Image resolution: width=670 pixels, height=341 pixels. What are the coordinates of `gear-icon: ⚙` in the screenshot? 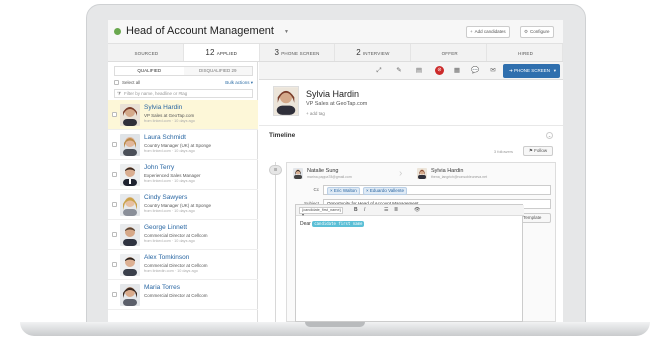 It's located at (526, 31).